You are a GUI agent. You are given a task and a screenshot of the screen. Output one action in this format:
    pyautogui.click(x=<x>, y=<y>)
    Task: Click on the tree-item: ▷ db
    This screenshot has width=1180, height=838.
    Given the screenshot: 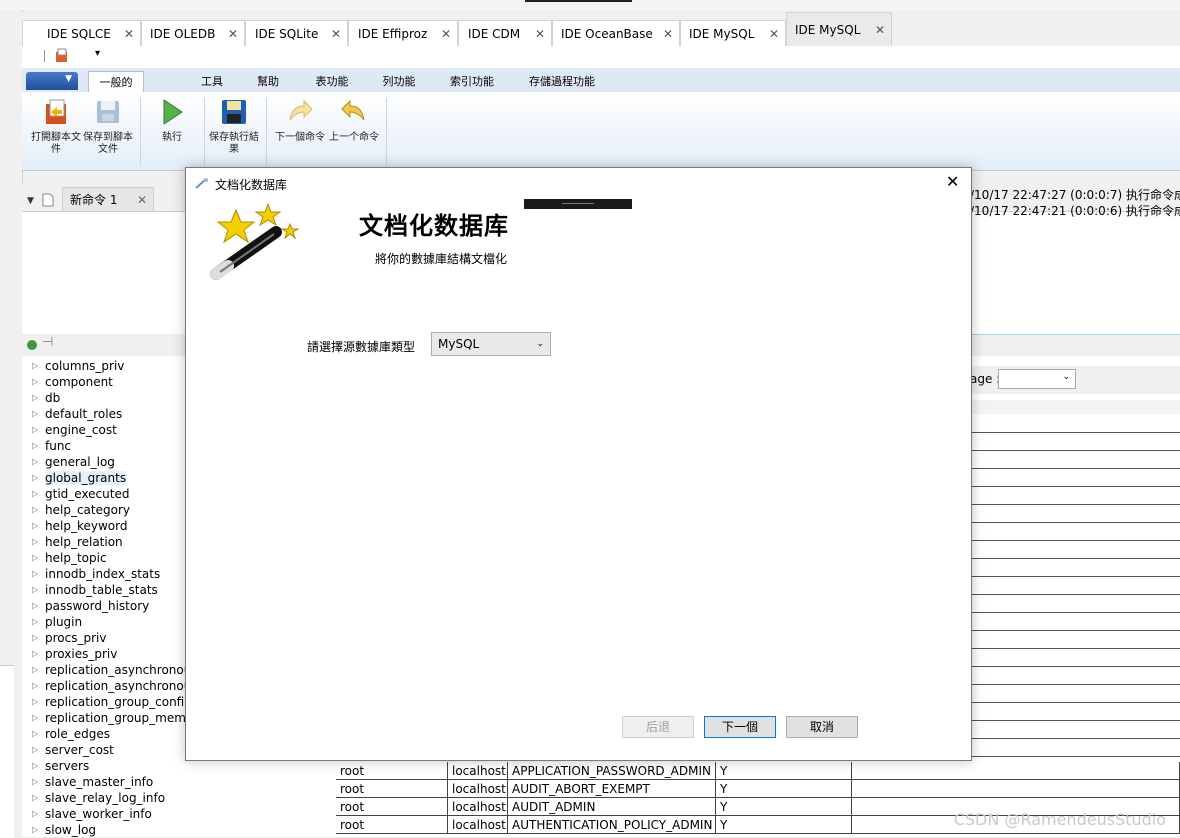 What is the action you would take?
    pyautogui.click(x=41, y=398)
    